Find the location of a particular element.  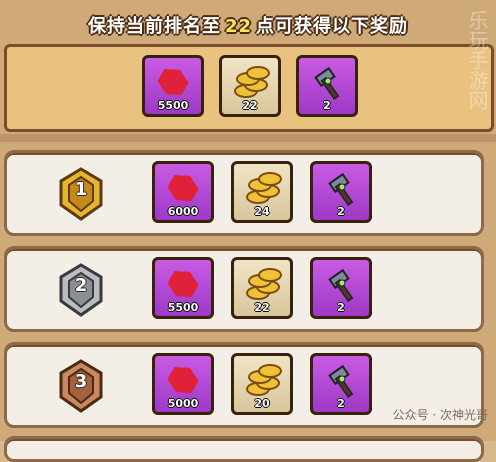

ruby-quantity: 5000 is located at coordinates (183, 403).